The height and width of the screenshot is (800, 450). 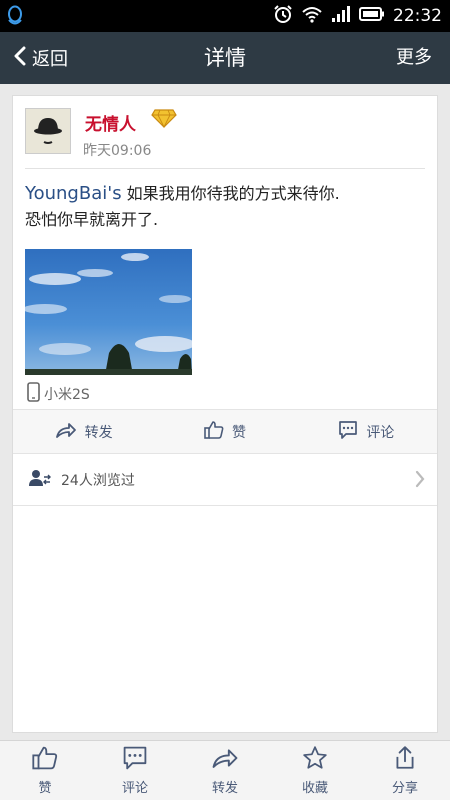 I want to click on battery-icon, so click(x=372, y=16).